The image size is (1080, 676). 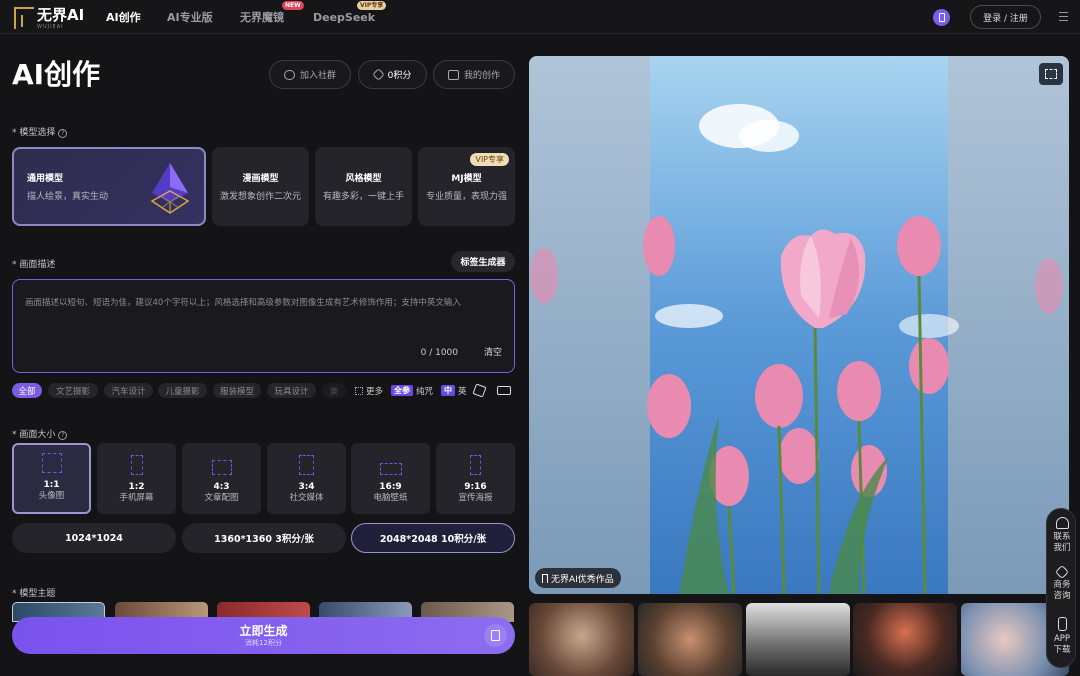 What do you see at coordinates (425, 391) in the screenshot?
I see `spell-label: 纯咒` at bounding box center [425, 391].